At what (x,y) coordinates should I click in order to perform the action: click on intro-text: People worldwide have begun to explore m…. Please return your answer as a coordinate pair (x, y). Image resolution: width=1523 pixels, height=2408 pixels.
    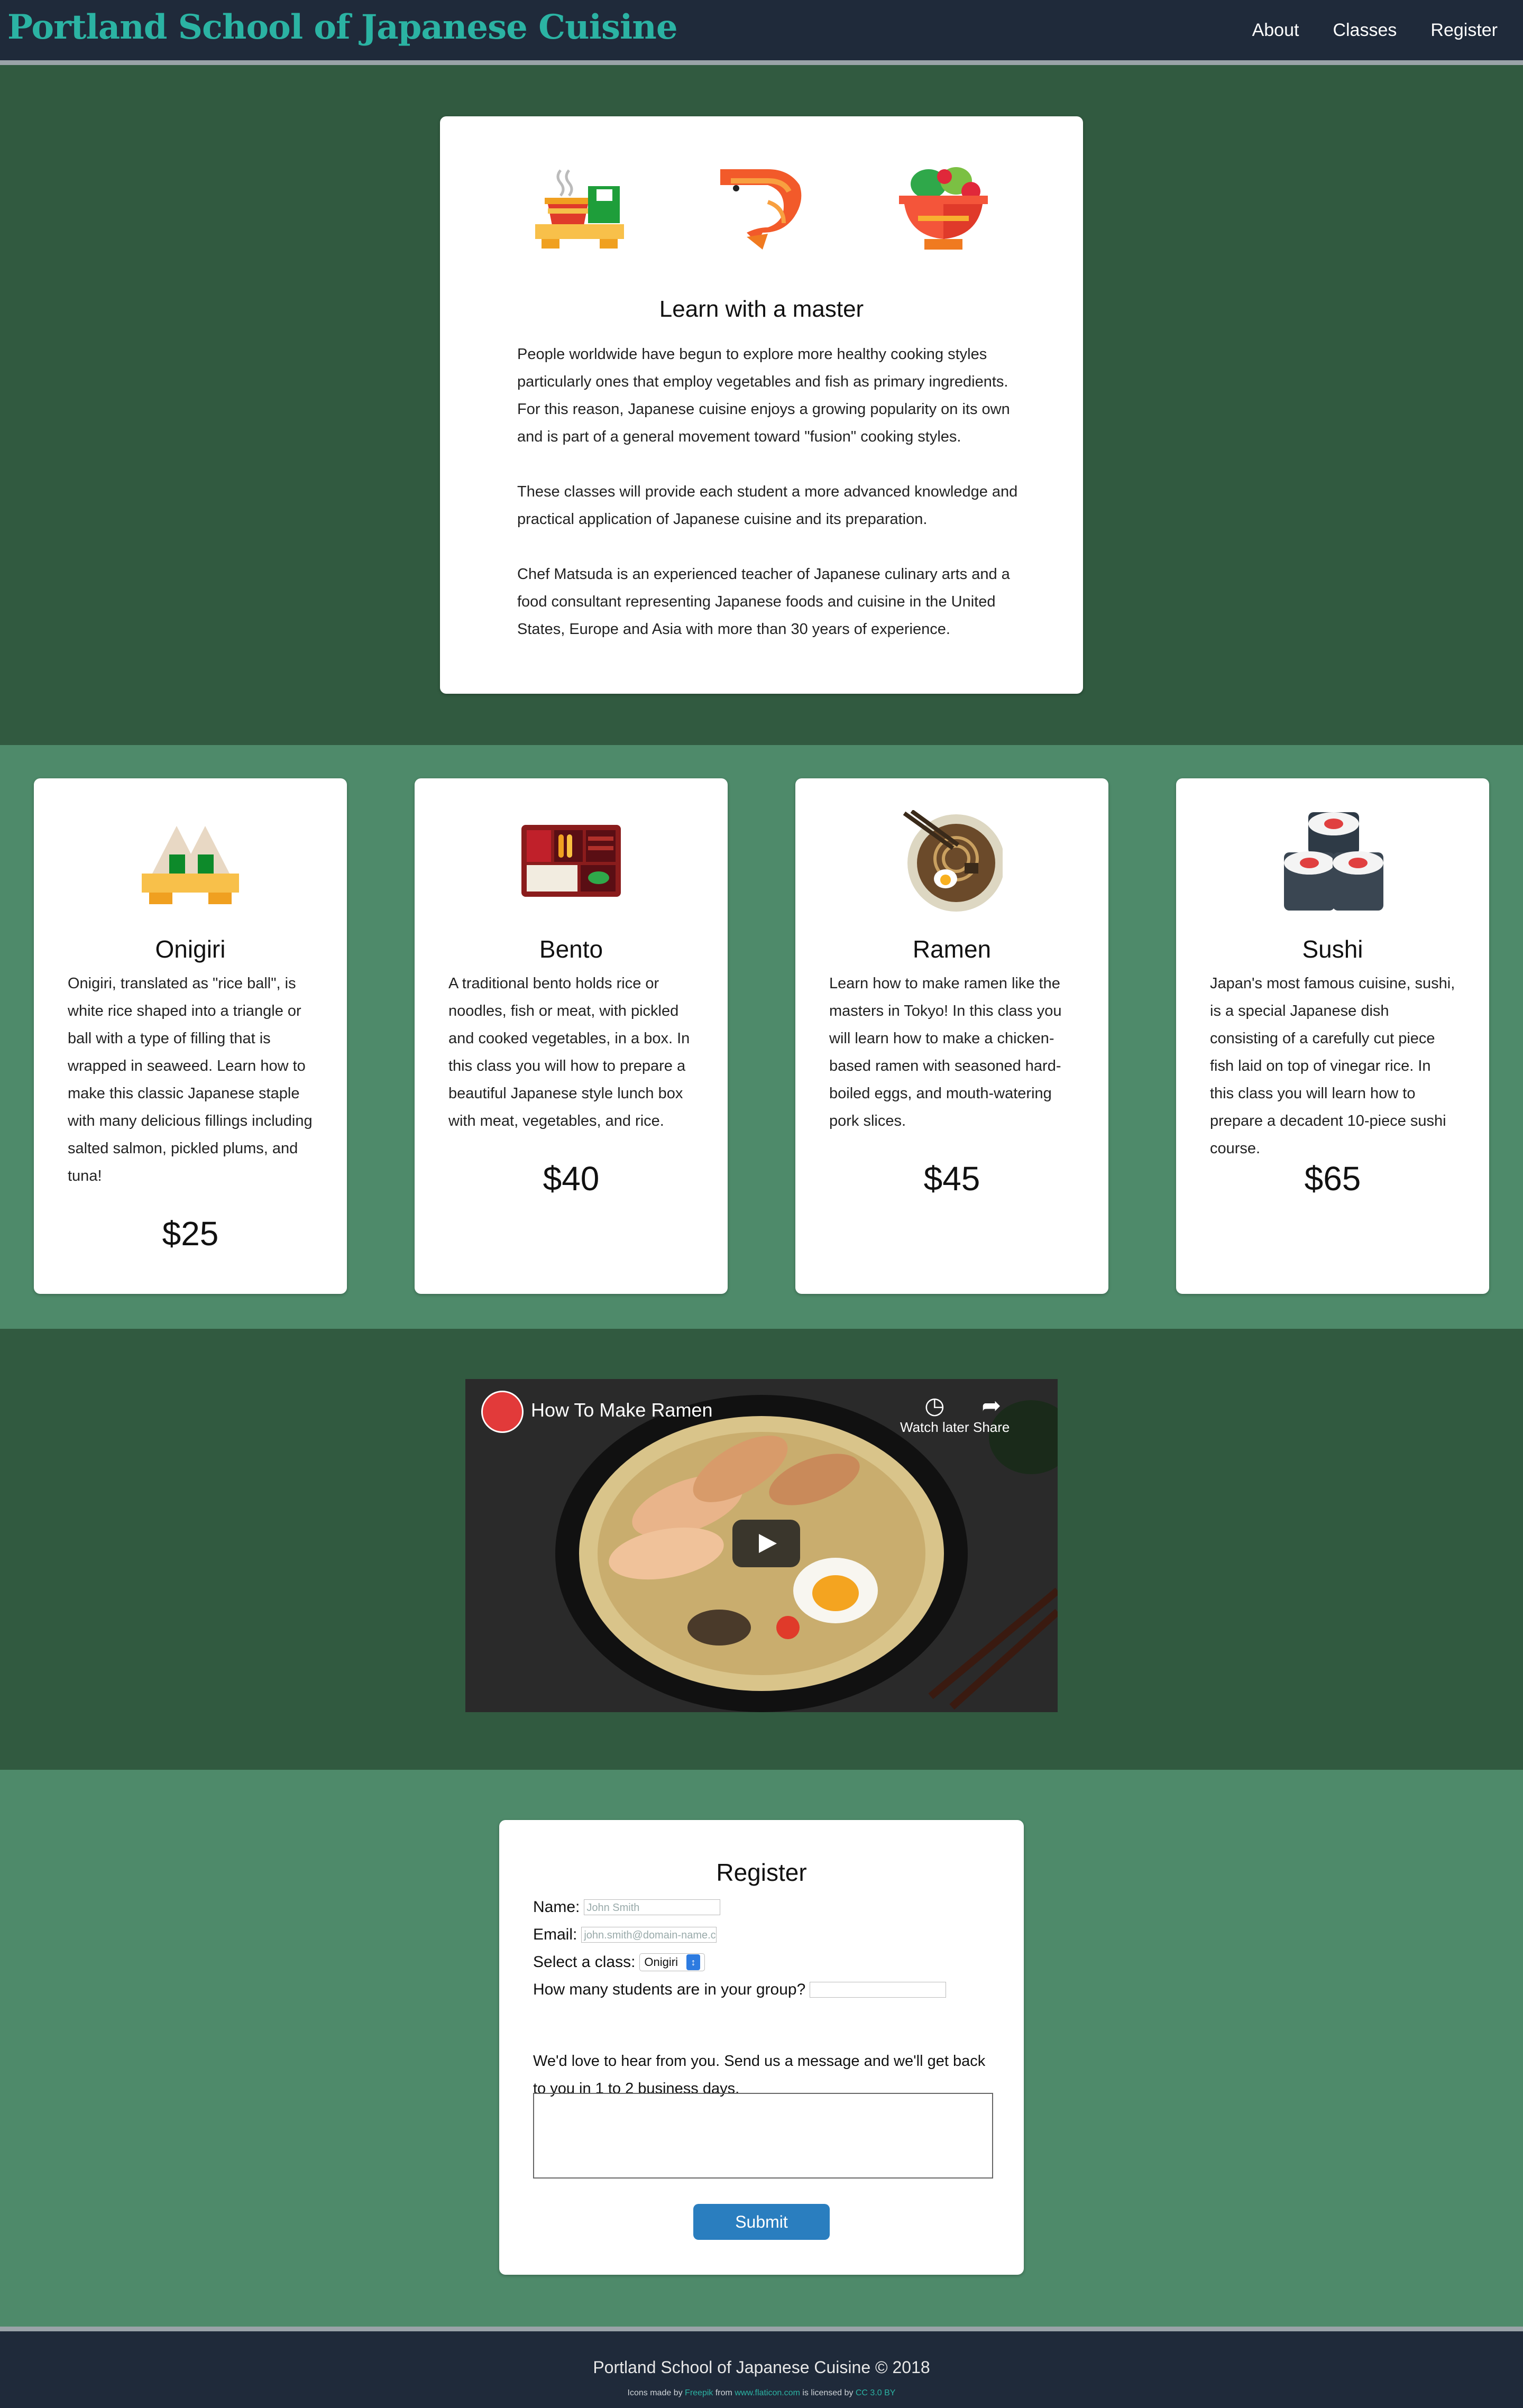
    Looking at the image, I should click on (768, 506).